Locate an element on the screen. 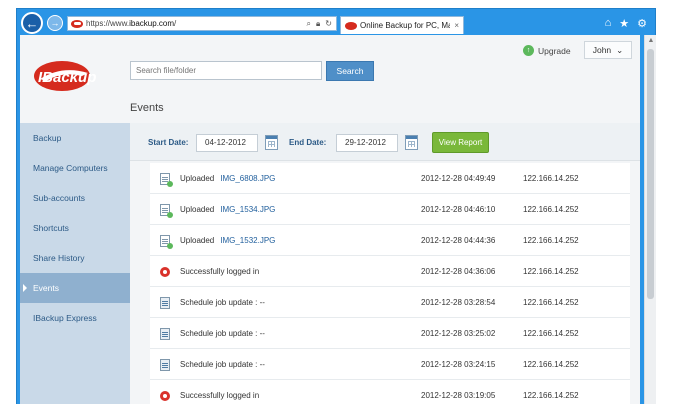 The width and height of the screenshot is (674, 404). event-description: Uploaded IMG_1534.JPG is located at coordinates (227, 209).